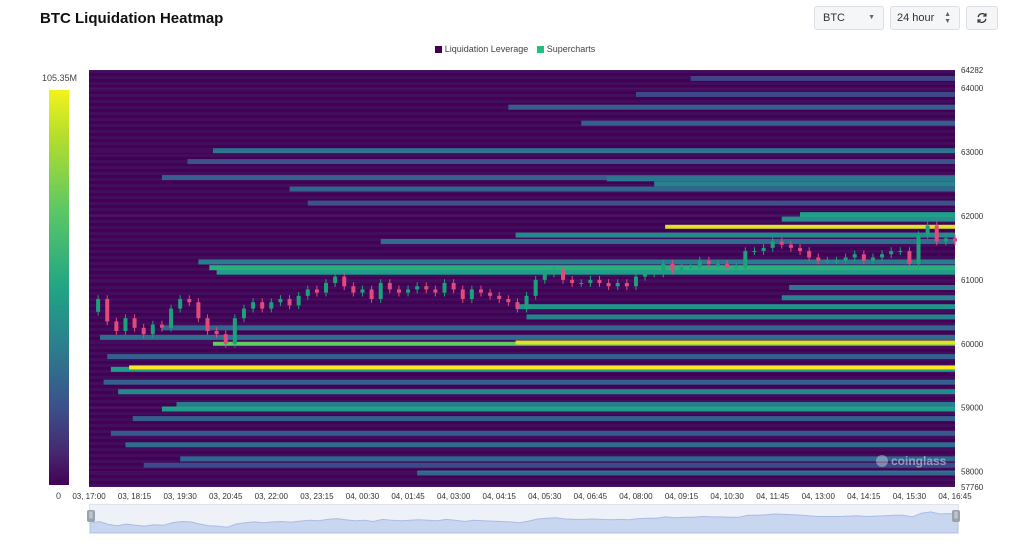 This screenshot has height=550, width=1024. Describe the element at coordinates (972, 152) in the screenshot. I see `y-tick-label: 63000` at that location.